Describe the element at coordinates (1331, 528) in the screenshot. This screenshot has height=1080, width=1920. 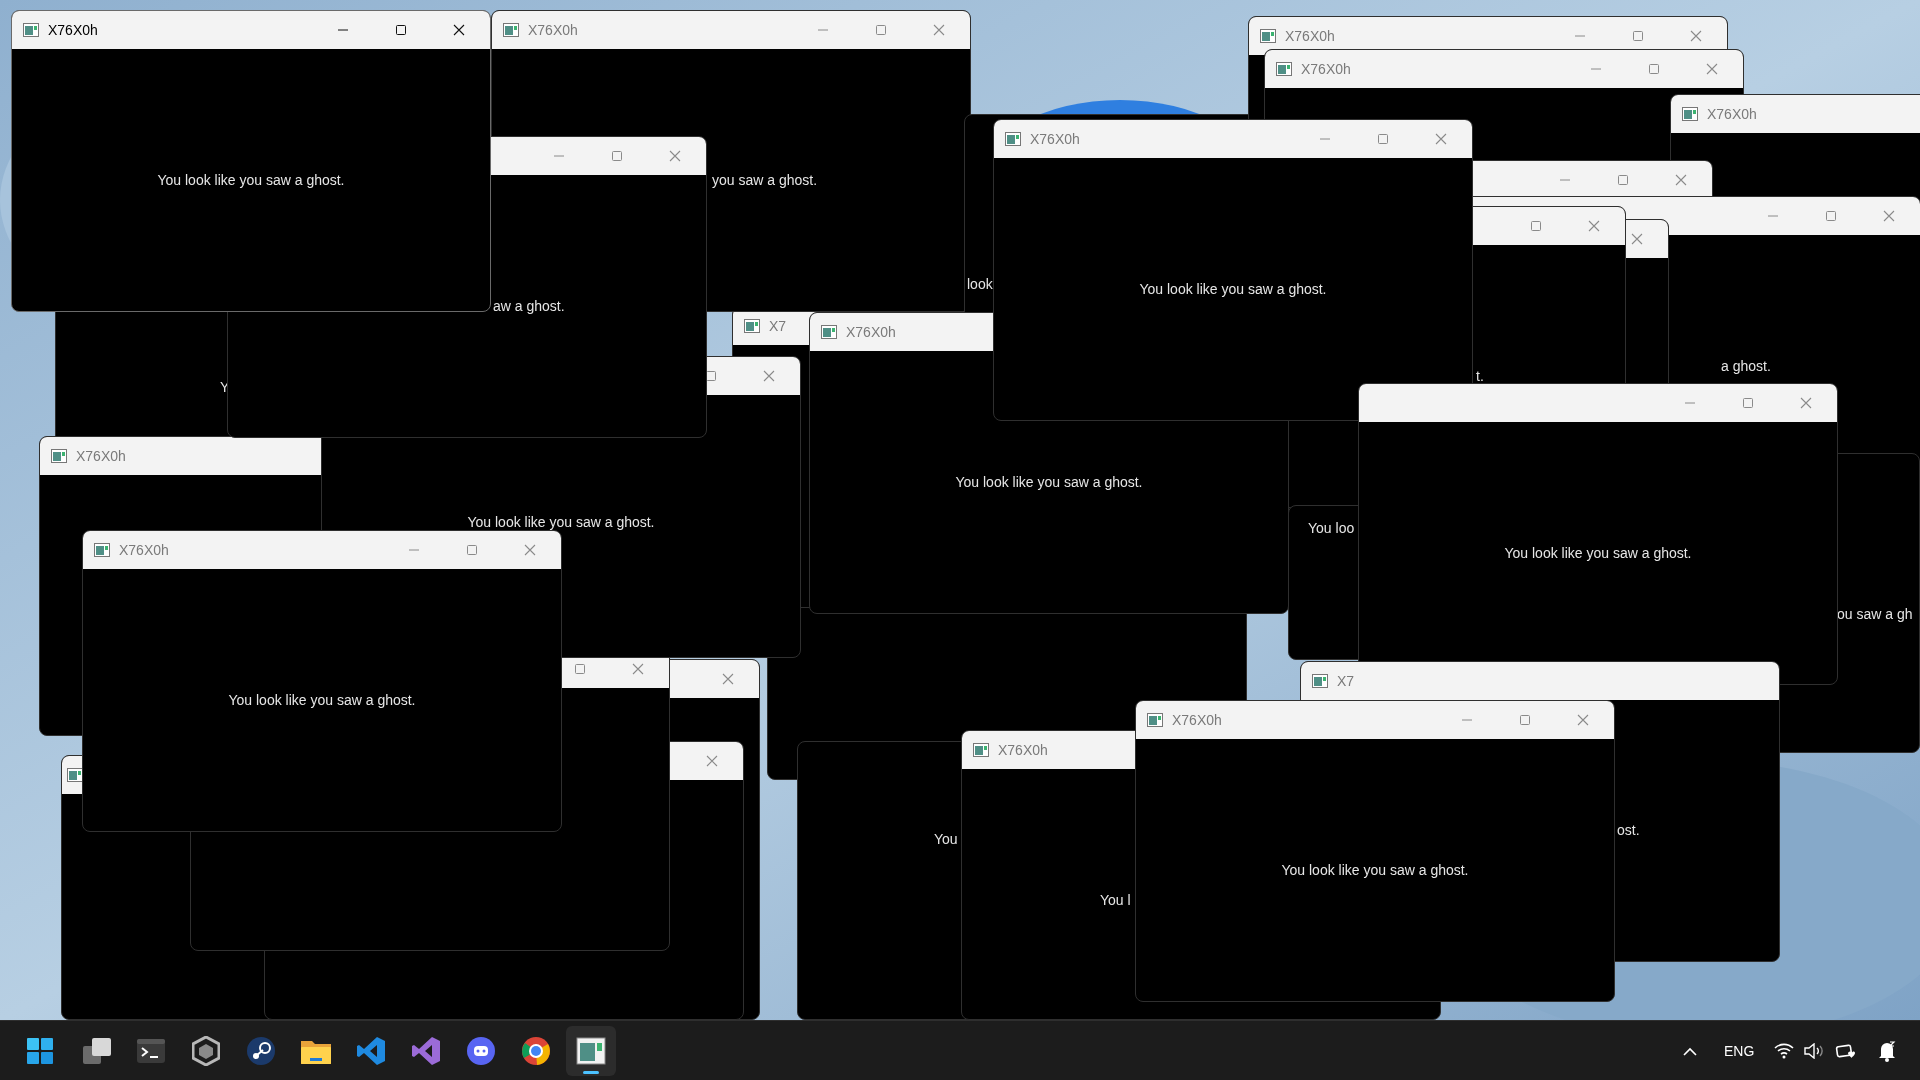
I see `message-text: You loo` at that location.